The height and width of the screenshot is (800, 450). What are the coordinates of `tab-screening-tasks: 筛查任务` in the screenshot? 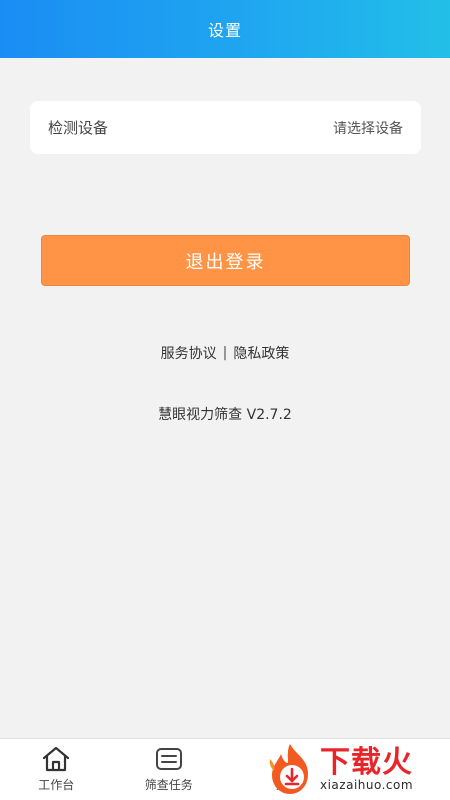 It's located at (169, 769).